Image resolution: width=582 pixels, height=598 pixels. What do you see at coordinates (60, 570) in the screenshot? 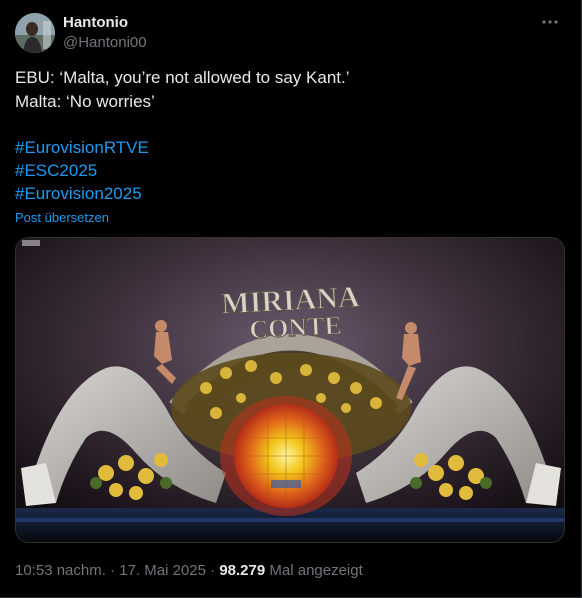
I see `tweet-time: 10:53 nachm.` at bounding box center [60, 570].